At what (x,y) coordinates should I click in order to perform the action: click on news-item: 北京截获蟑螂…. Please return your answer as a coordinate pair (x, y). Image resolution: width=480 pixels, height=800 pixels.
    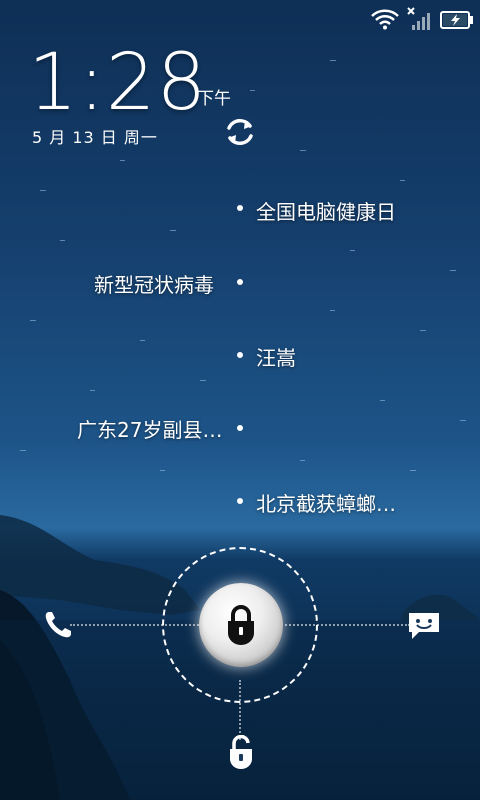
    Looking at the image, I should click on (326, 502).